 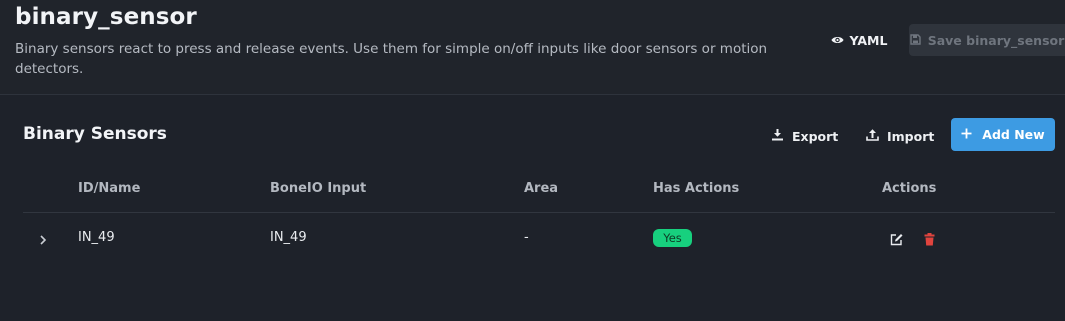 I want to click on save-button: Save binary_sensor, so click(x=987, y=40).